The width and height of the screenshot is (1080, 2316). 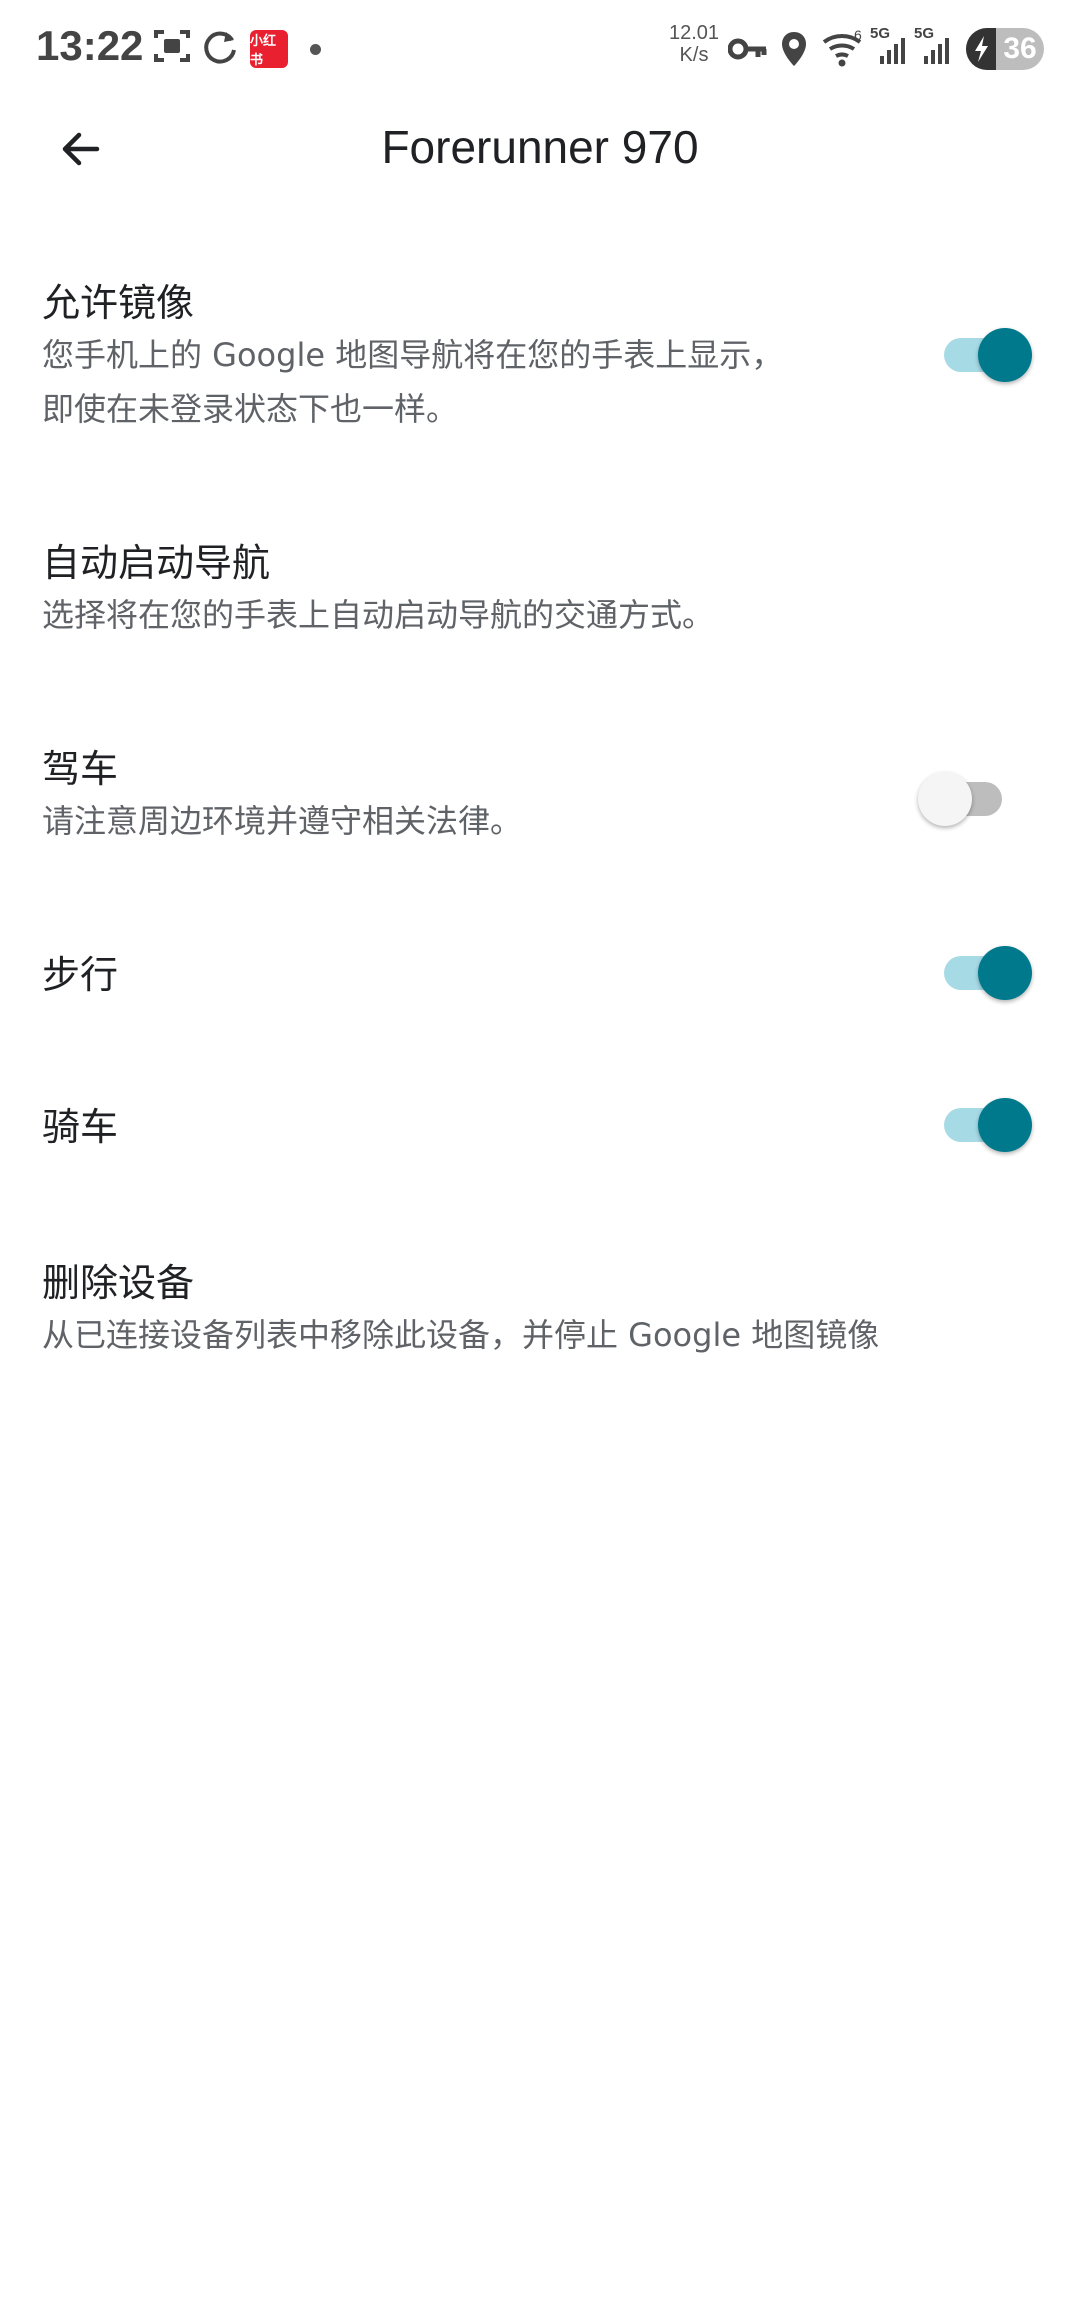 I want to click on net-speed-unit: K/s, so click(x=694, y=55).